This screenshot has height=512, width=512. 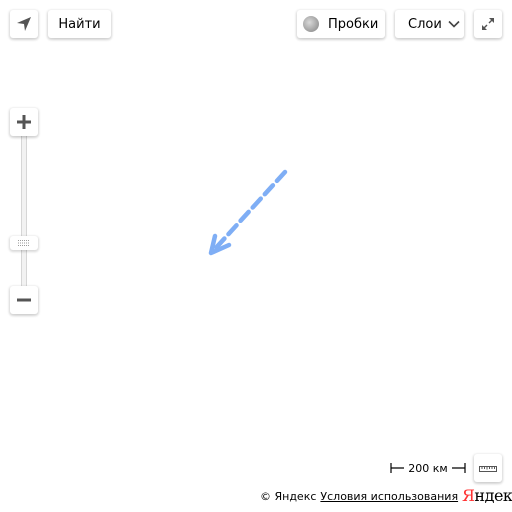 I want to click on yandex-logo: Яндекс, so click(x=487, y=495).